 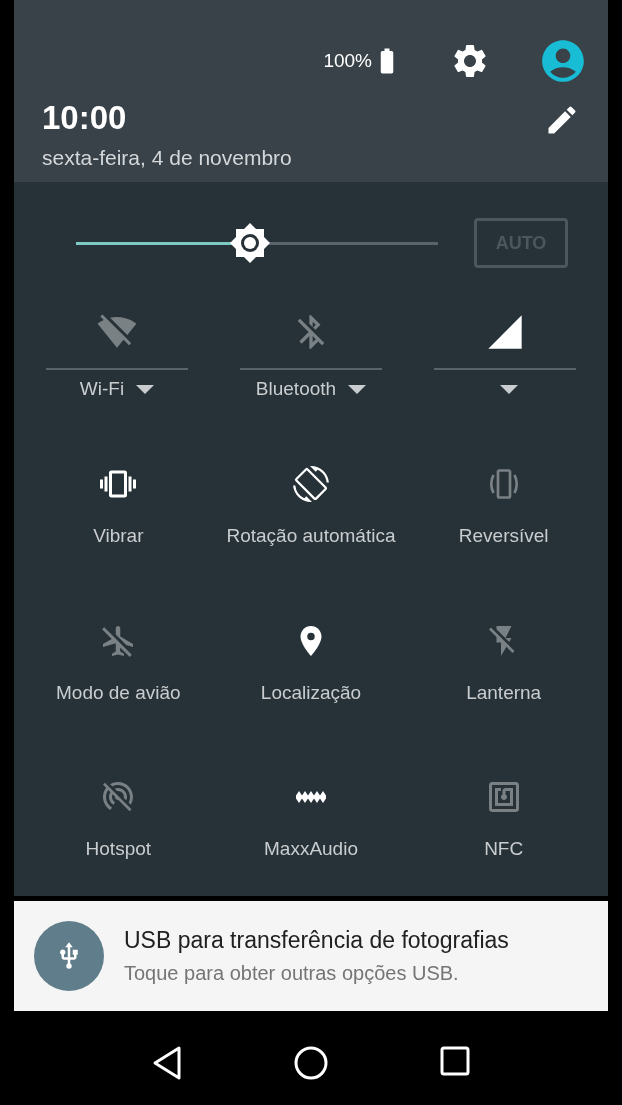 I want to click on brightness-slider, so click(x=257, y=243).